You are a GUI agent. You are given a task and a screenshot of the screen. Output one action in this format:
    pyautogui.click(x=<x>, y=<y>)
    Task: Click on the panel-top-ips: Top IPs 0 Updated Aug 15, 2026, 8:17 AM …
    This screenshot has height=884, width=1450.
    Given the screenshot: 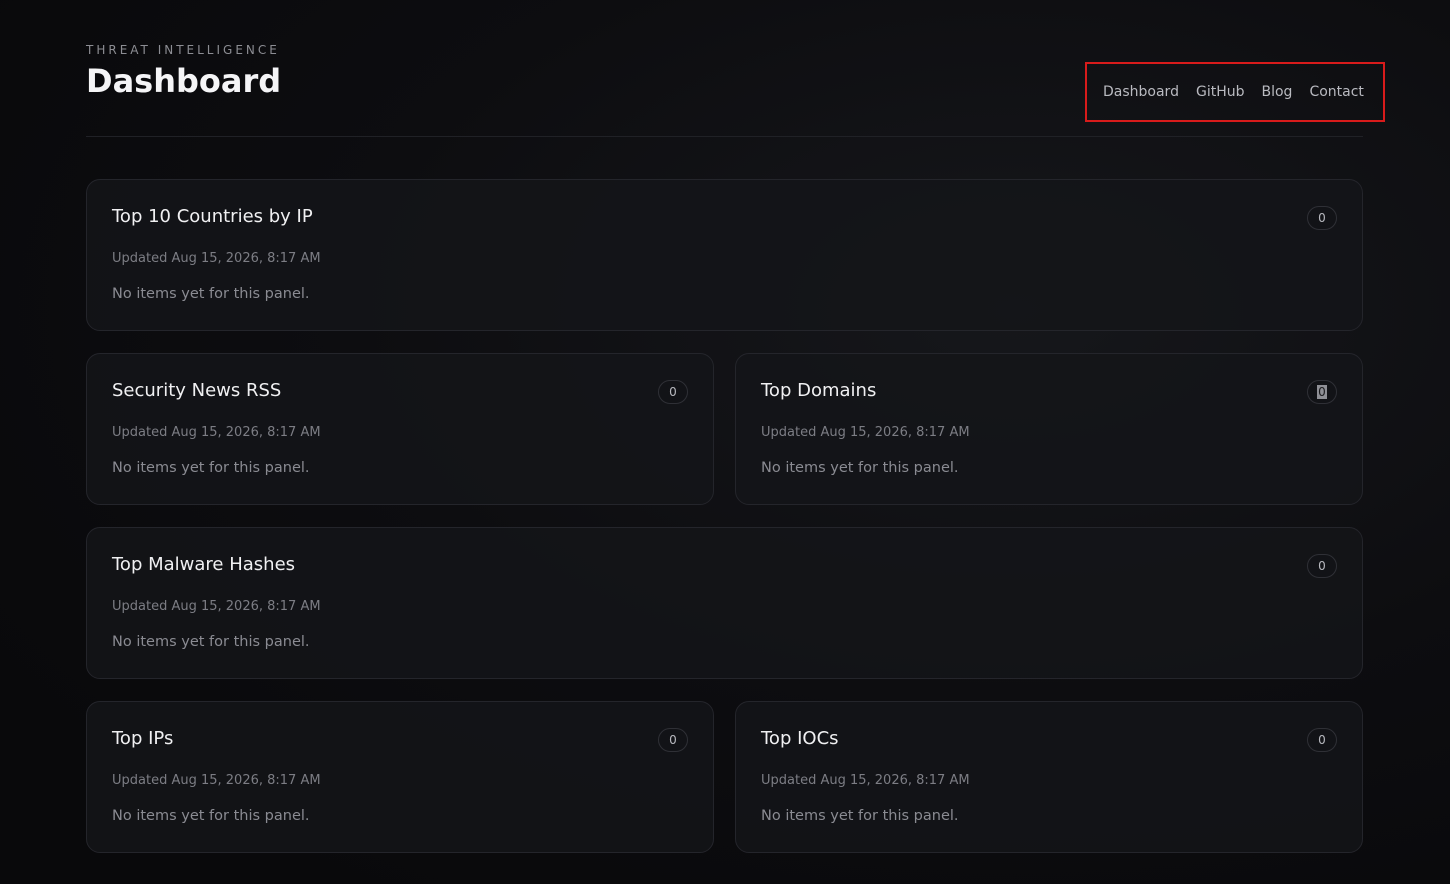 What is the action you would take?
    pyautogui.click(x=400, y=777)
    